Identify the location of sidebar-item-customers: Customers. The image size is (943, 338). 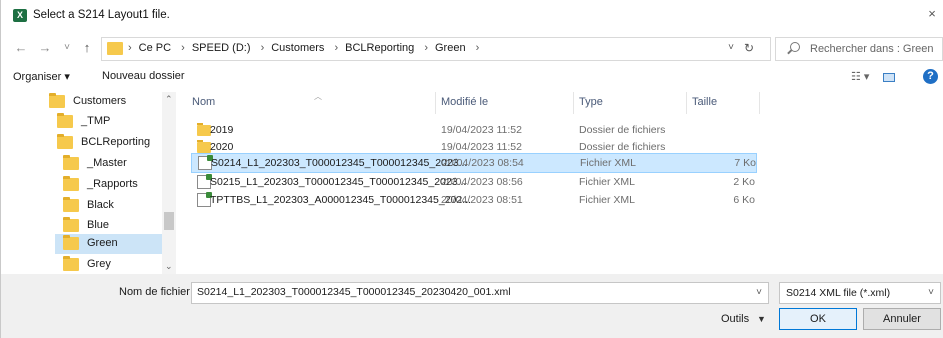
(105, 102).